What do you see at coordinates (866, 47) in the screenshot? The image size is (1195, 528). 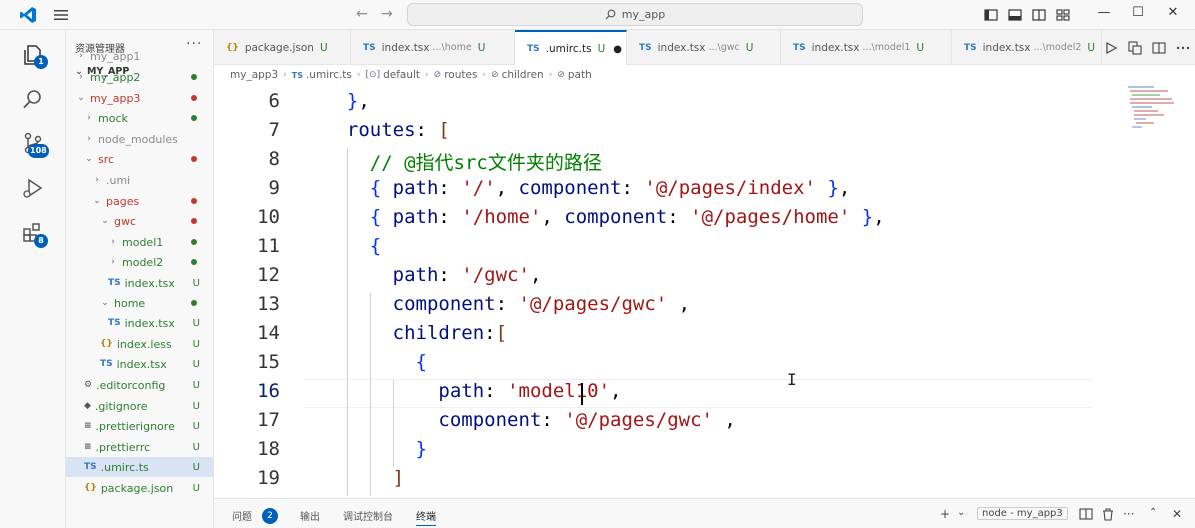 I see `tab-indextsx: TS index.tsx ...\model1 U` at bounding box center [866, 47].